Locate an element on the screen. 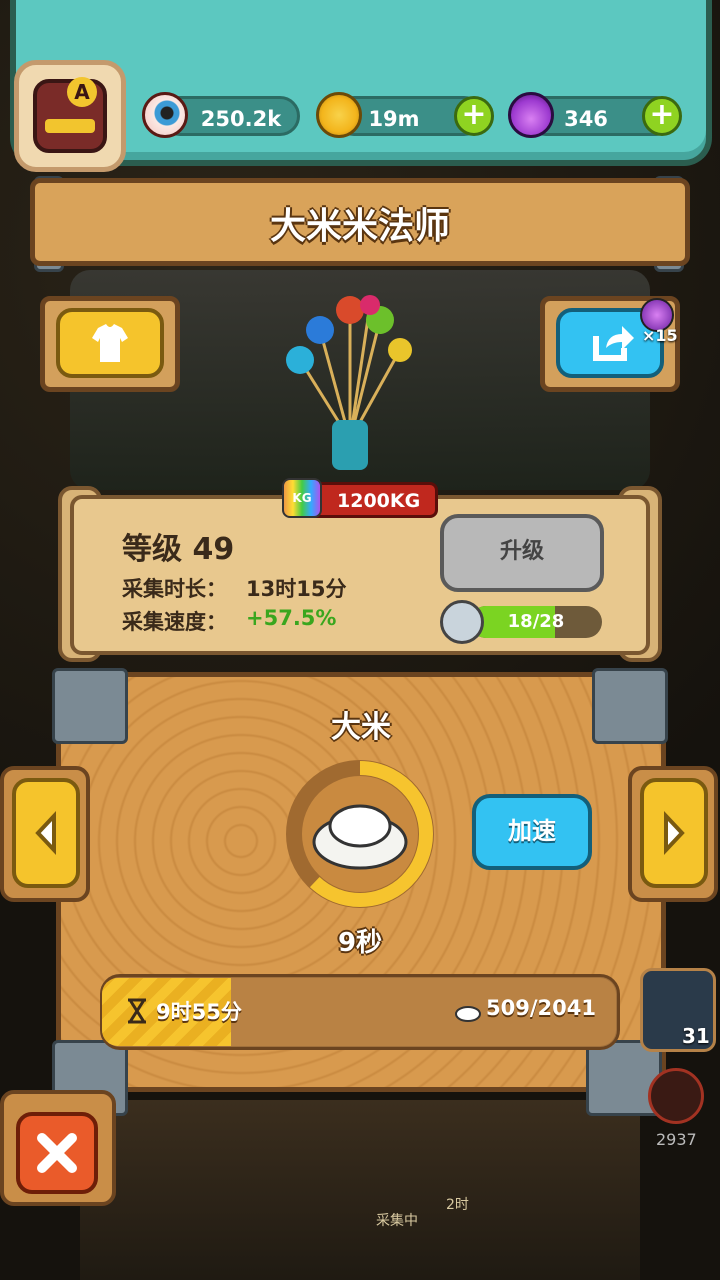 This screenshot has height=1280, width=720. add-coins-button: + is located at coordinates (474, 116).